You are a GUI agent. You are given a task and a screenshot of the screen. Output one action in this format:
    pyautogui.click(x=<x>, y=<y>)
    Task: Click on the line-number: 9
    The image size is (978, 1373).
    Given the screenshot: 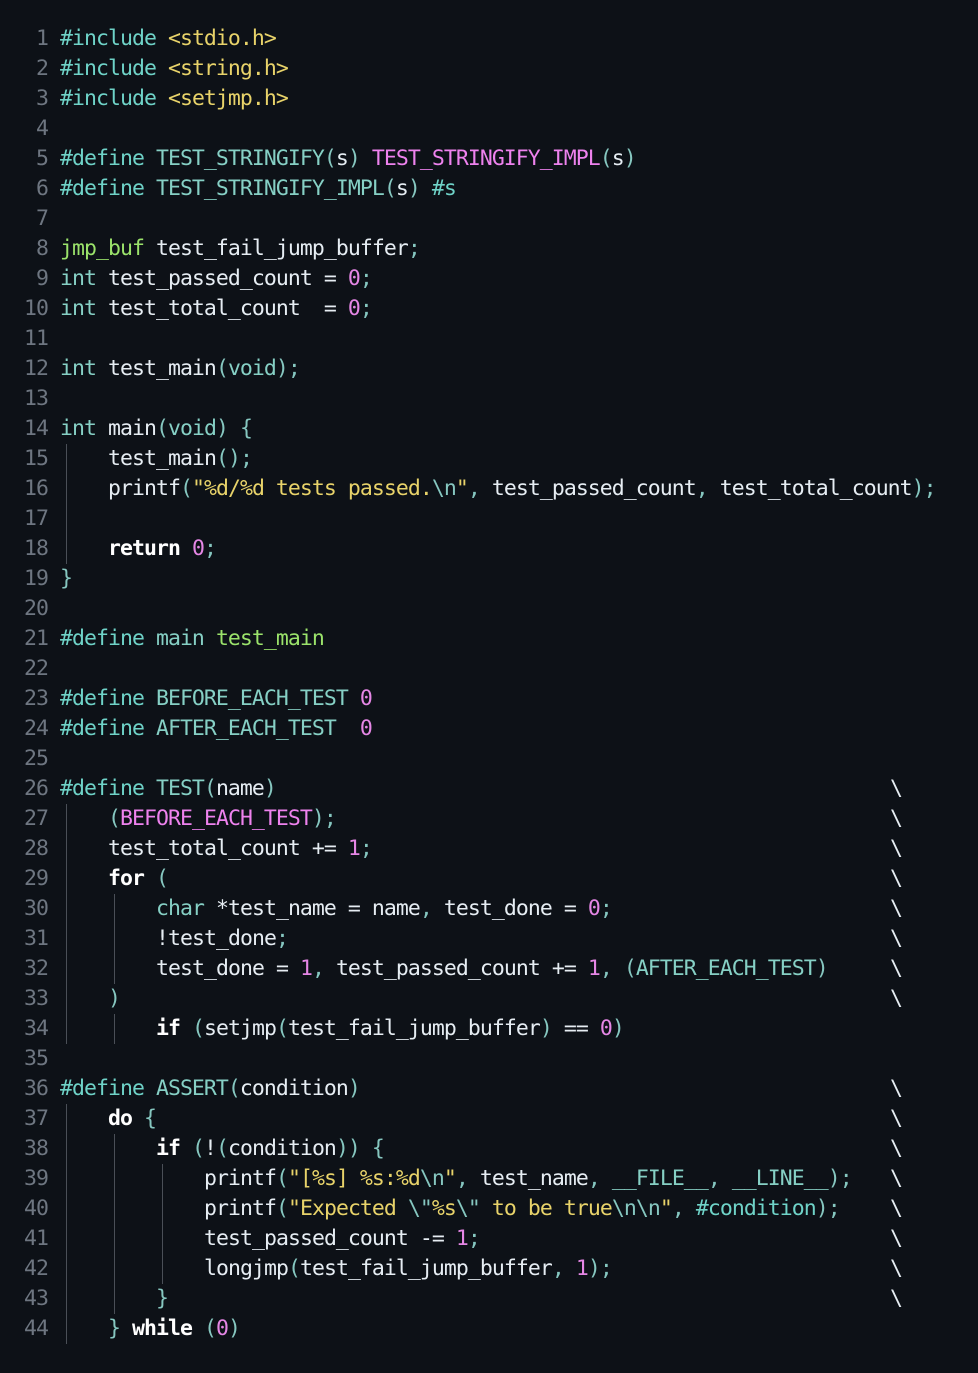 What is the action you would take?
    pyautogui.click(x=42, y=278)
    